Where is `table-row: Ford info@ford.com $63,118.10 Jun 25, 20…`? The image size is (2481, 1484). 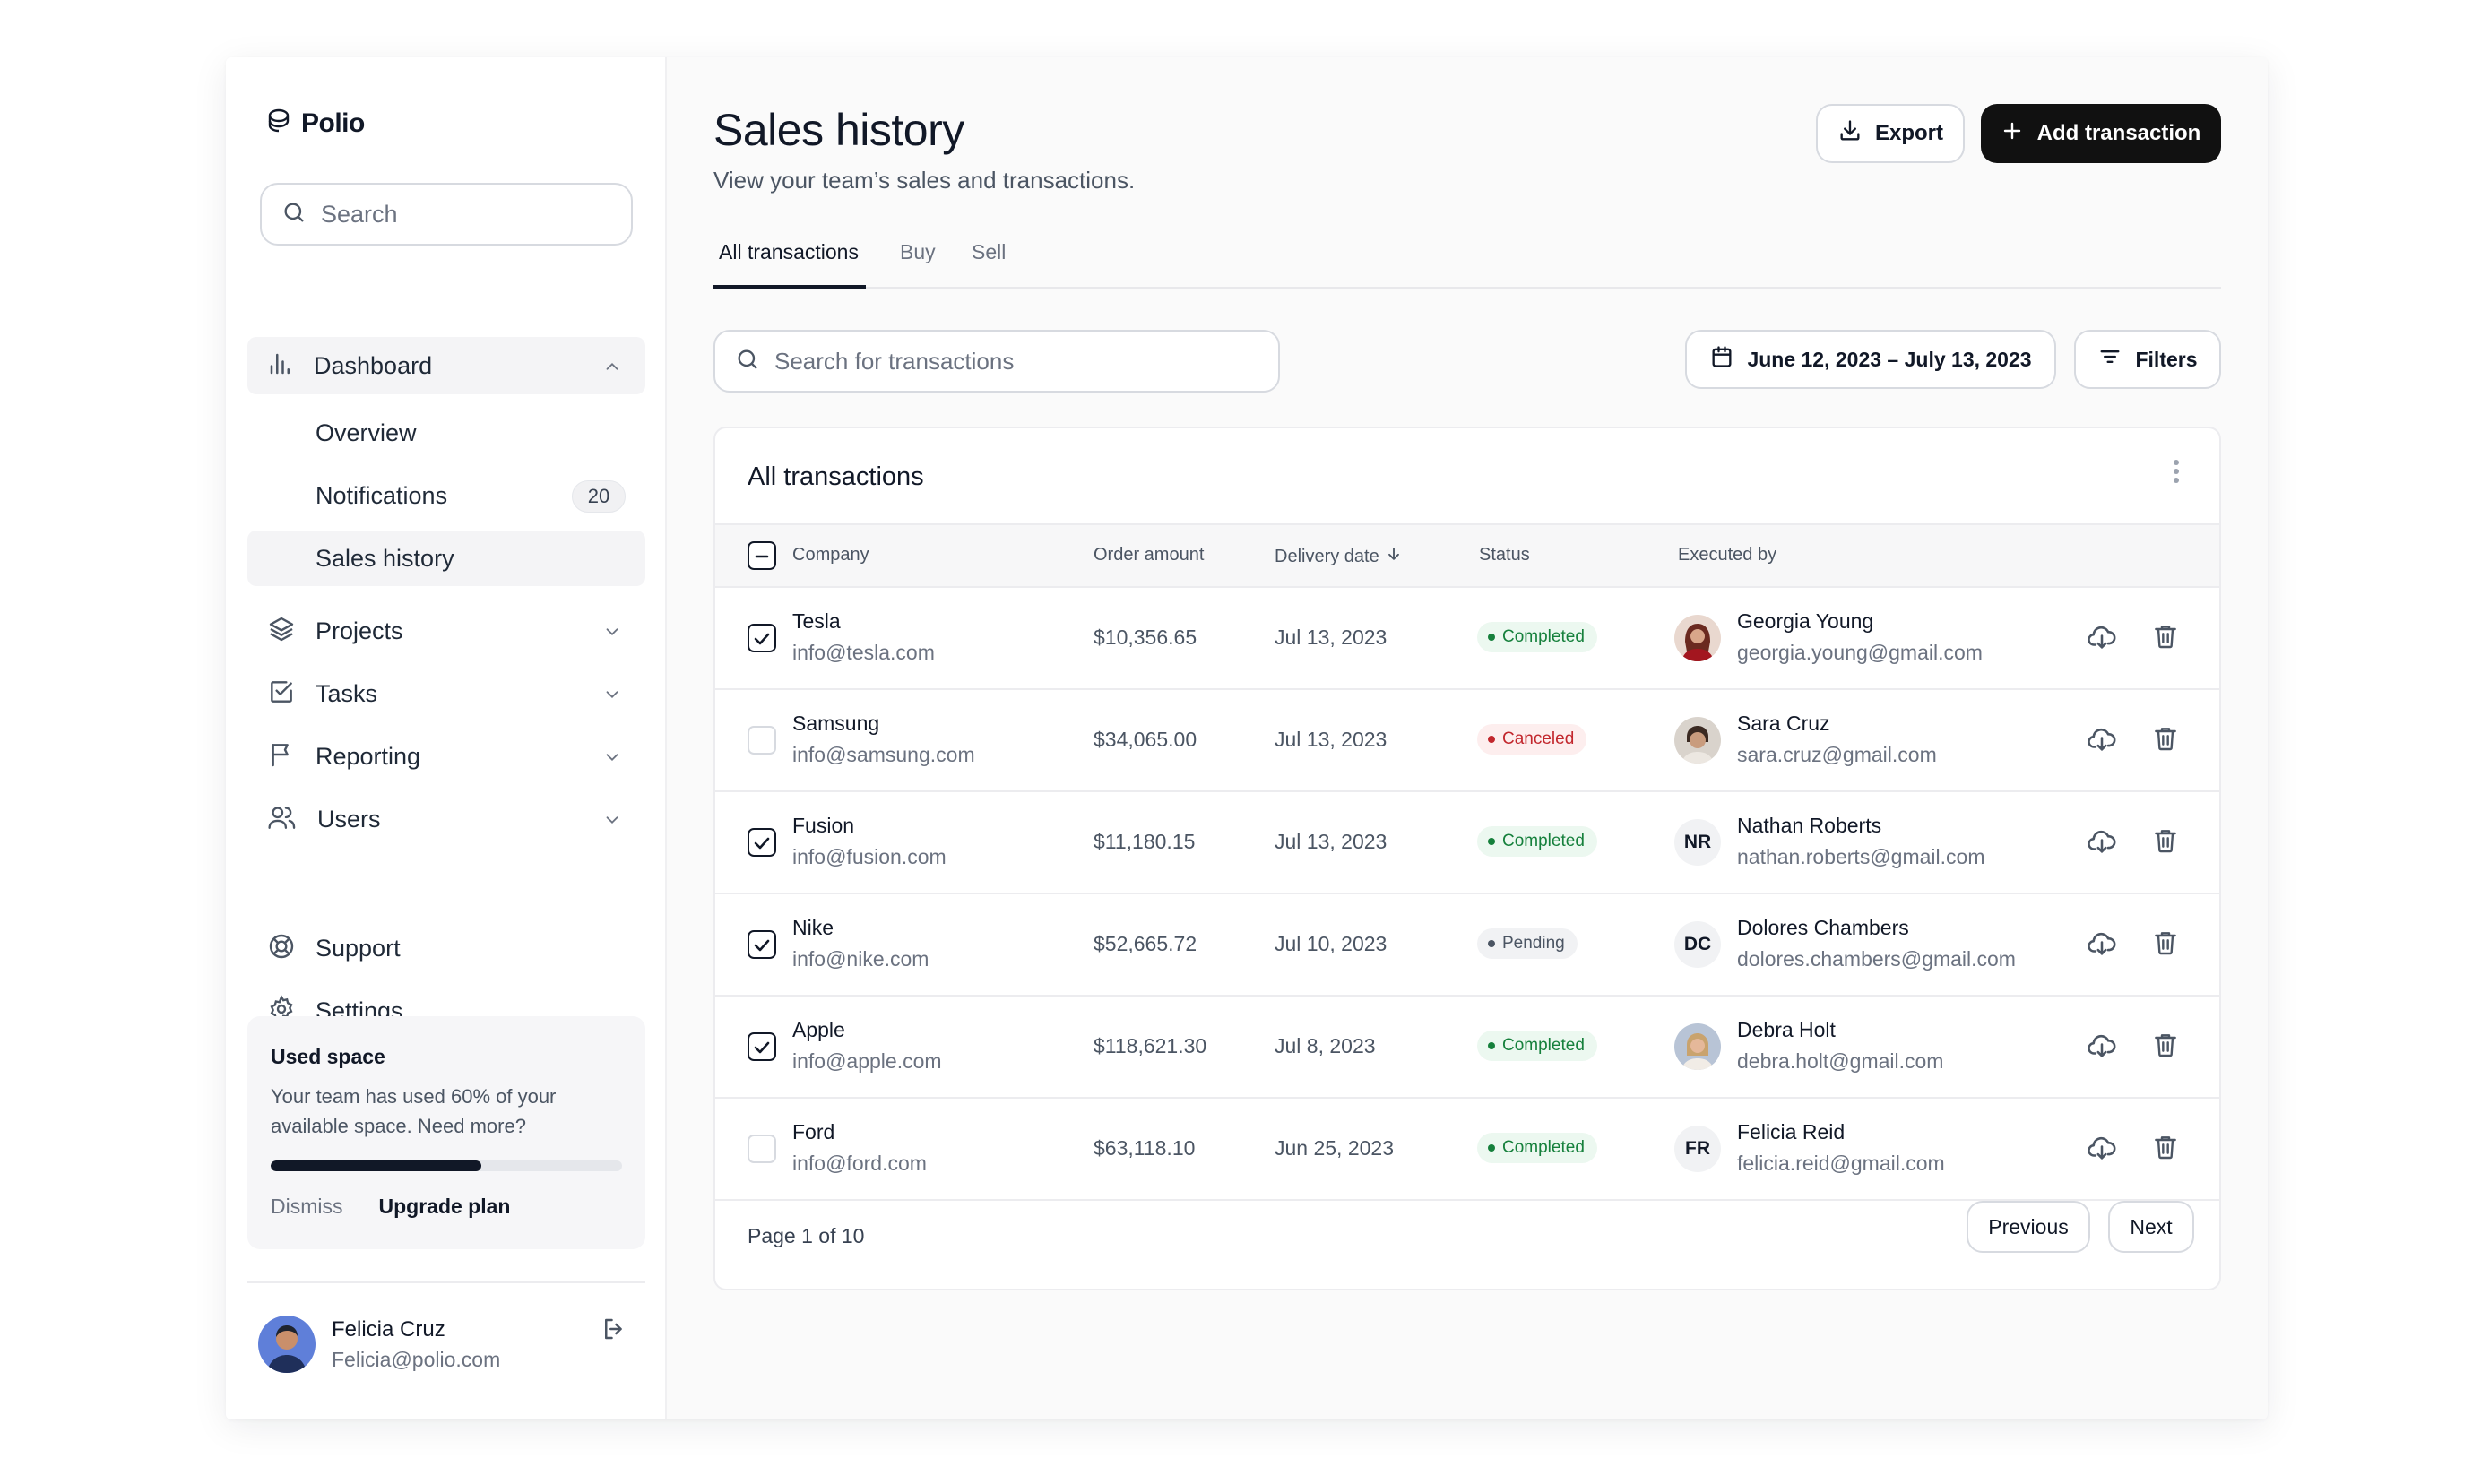
table-row: Ford info@ford.com $63,118.10 Jun 25, 20… is located at coordinates (1467, 1150).